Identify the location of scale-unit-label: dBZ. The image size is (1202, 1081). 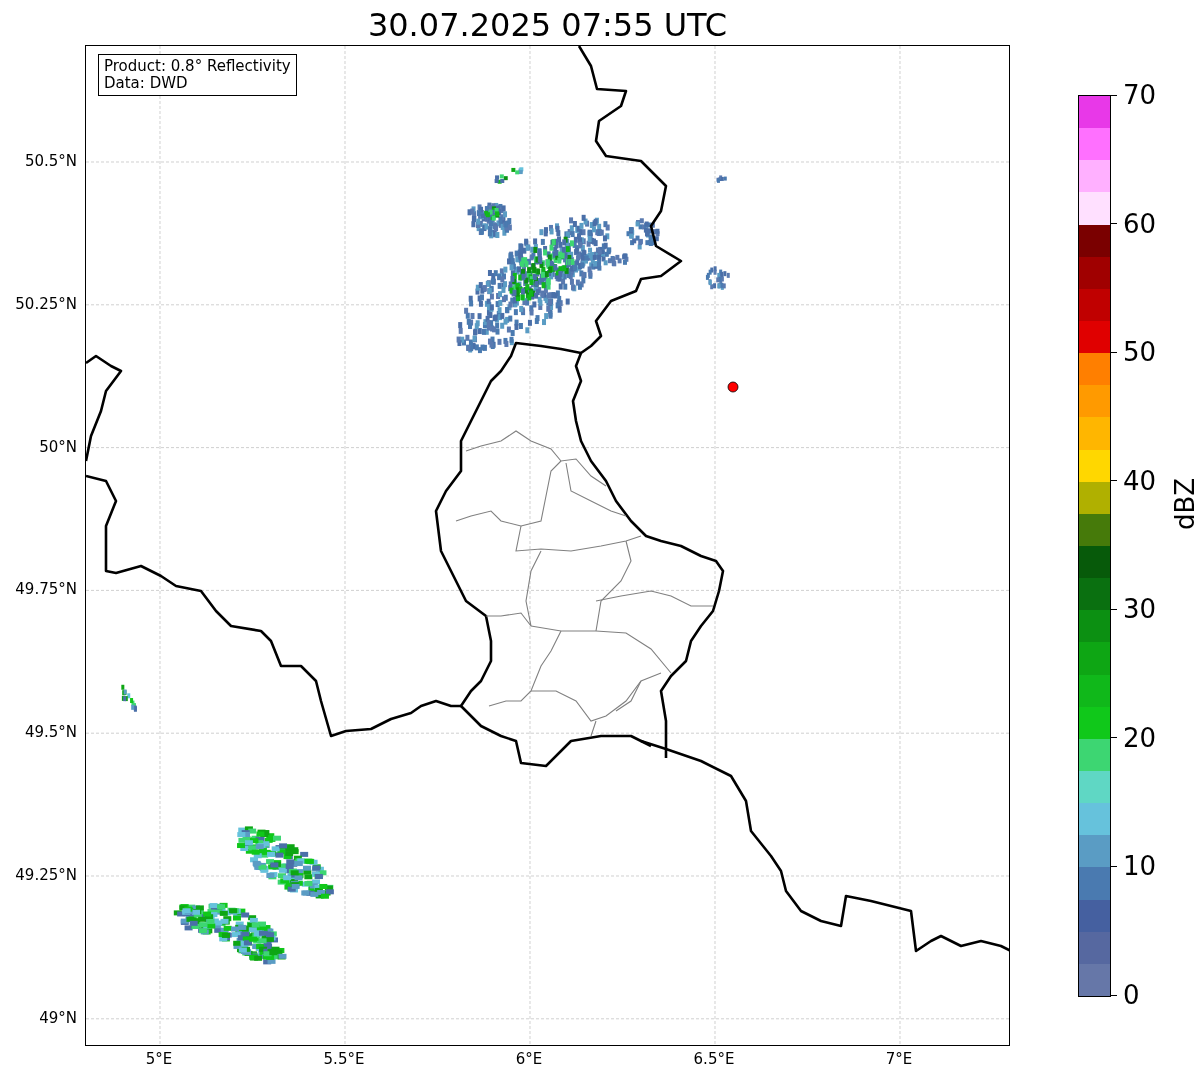
(1185, 503).